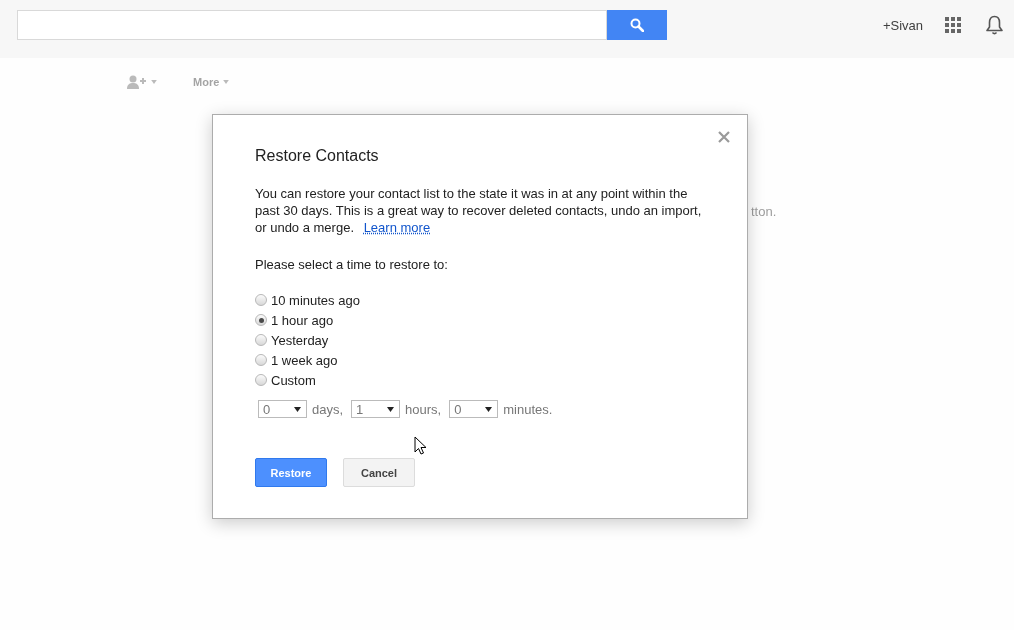  I want to click on restore-prompt: Please select a time to restore to:, so click(352, 264).